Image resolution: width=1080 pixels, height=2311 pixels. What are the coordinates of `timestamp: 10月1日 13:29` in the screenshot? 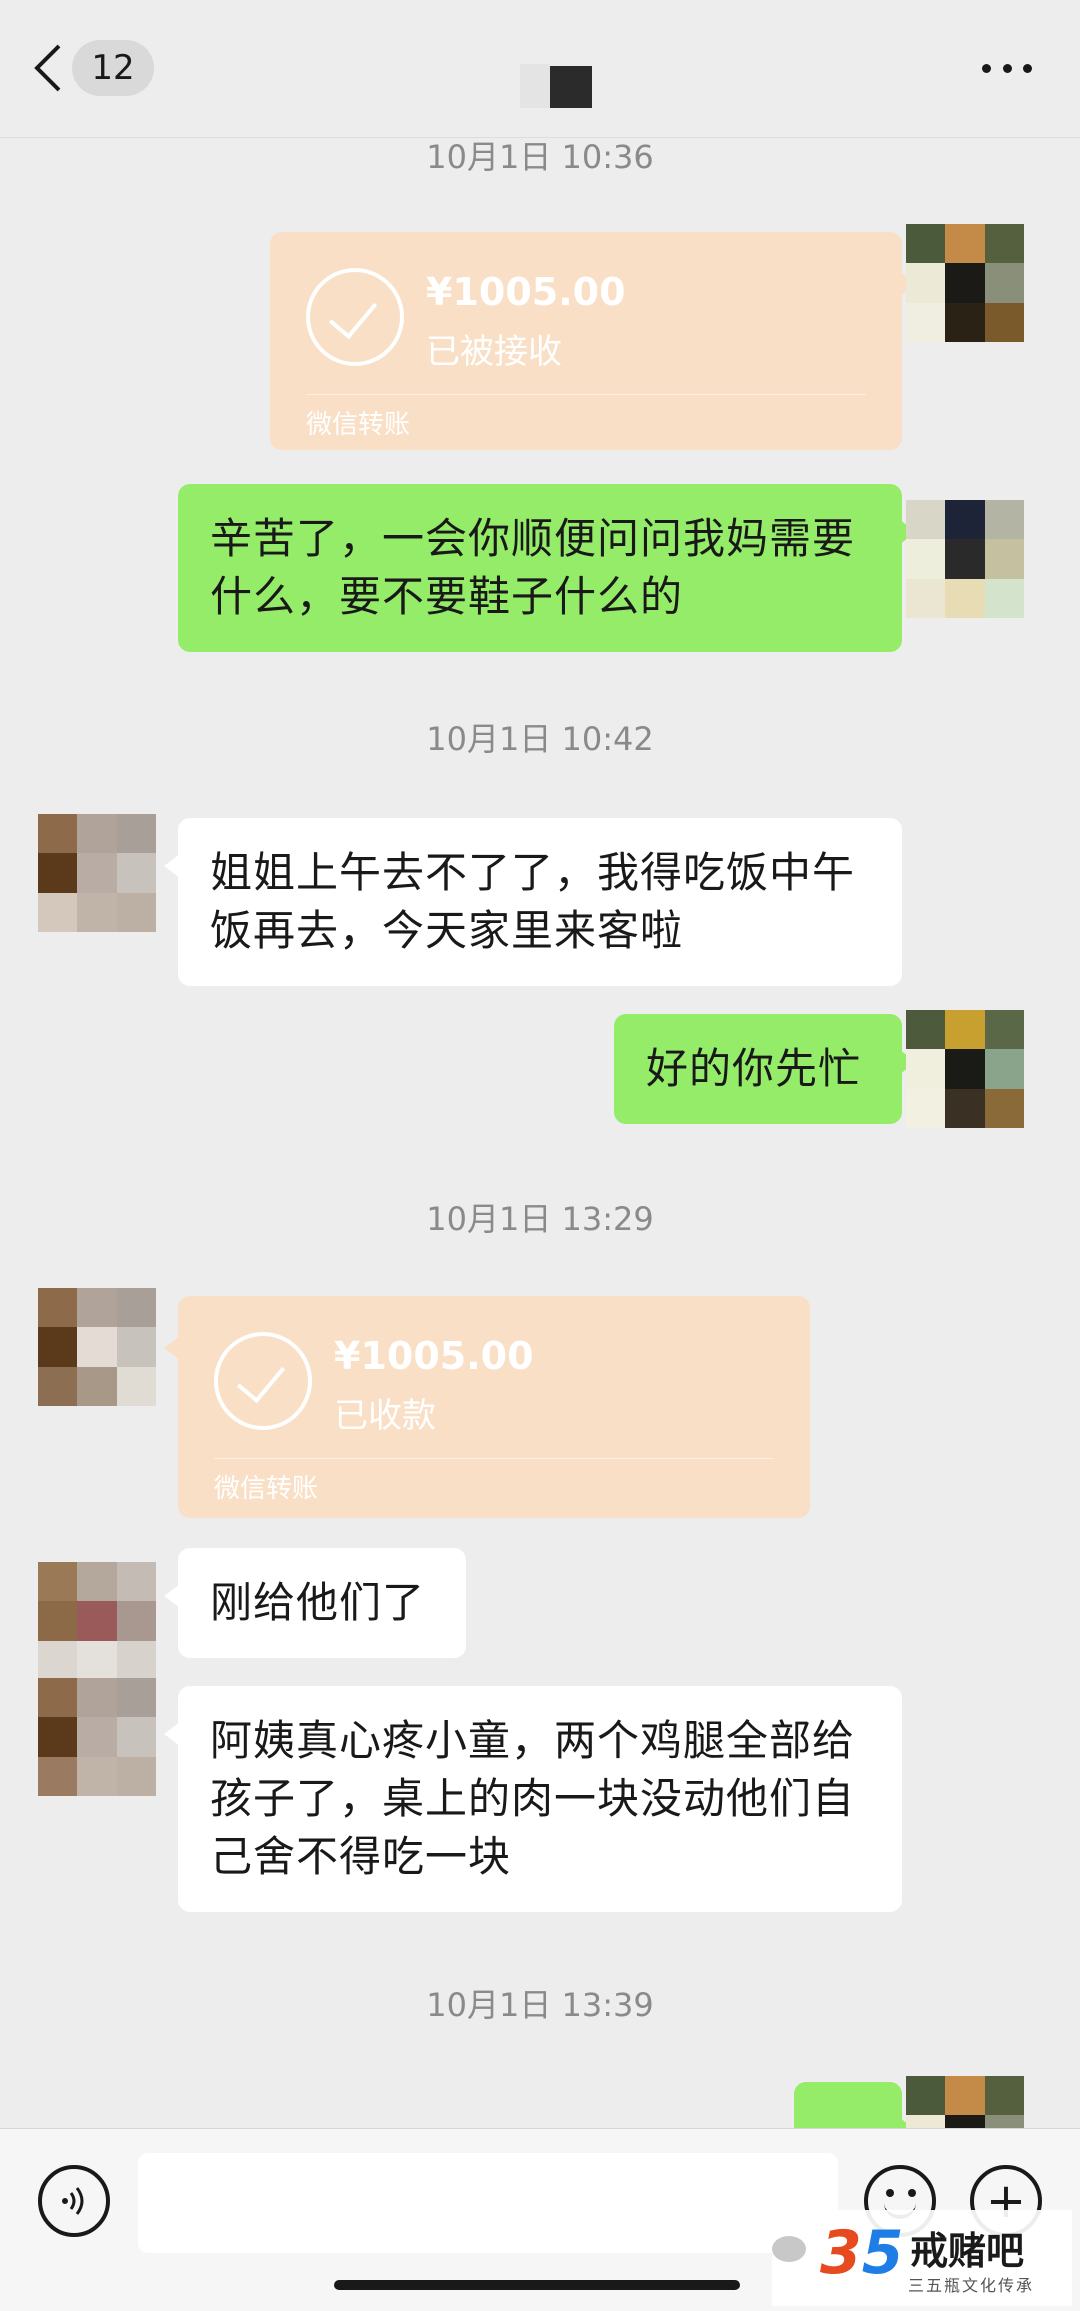 It's located at (540, 1219).